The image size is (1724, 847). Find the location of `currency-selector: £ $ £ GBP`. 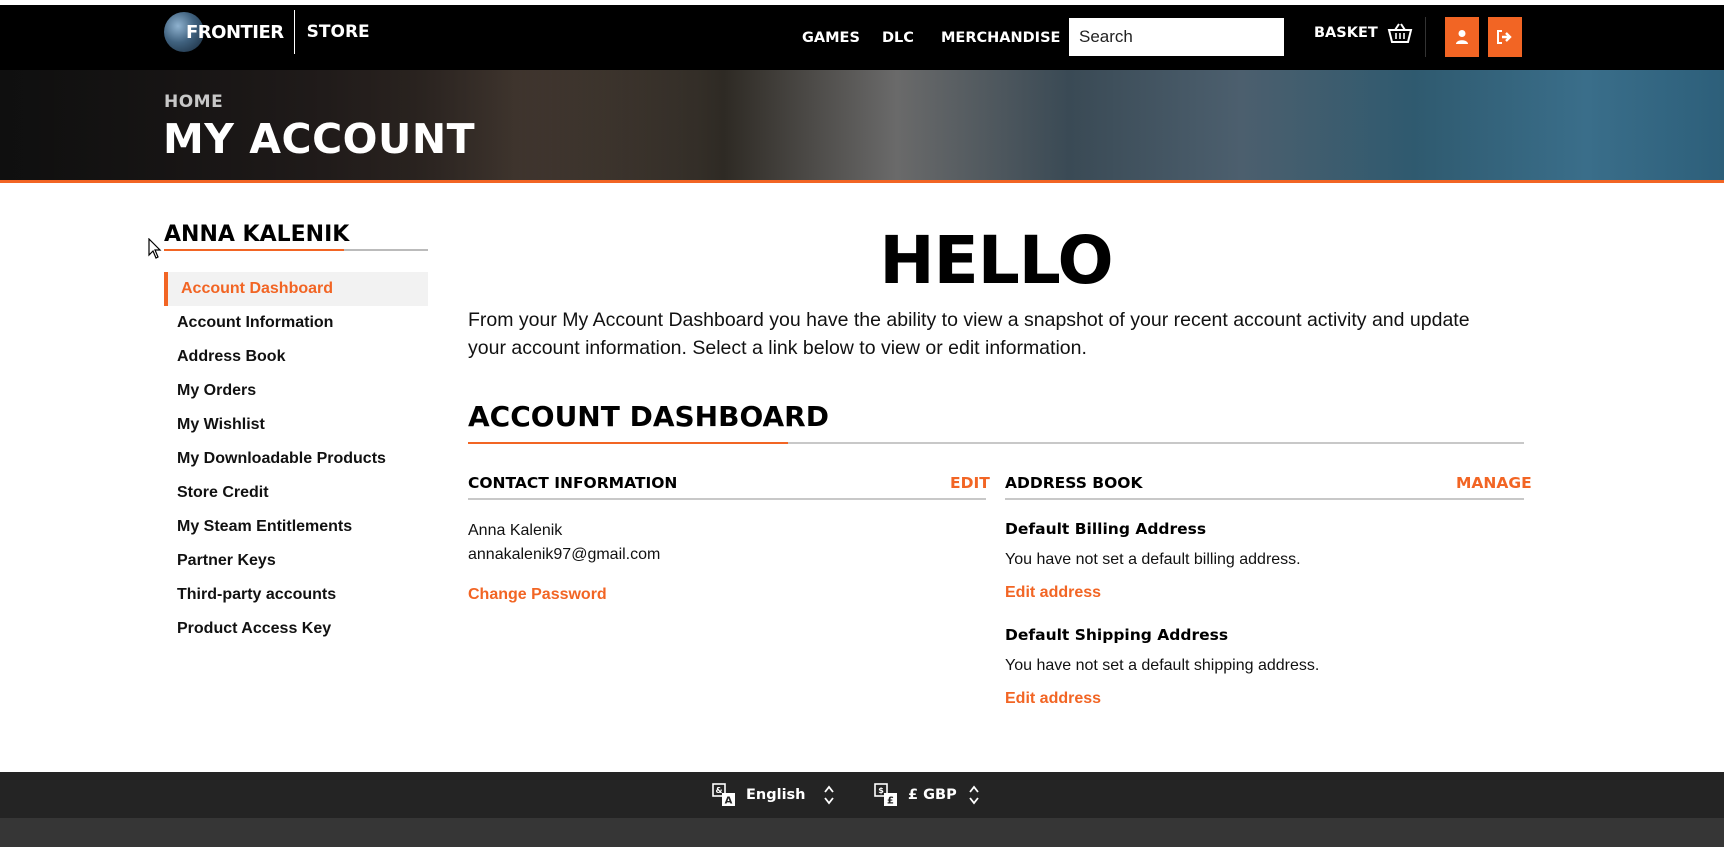

currency-selector: £ $ £ GBP is located at coordinates (926, 795).